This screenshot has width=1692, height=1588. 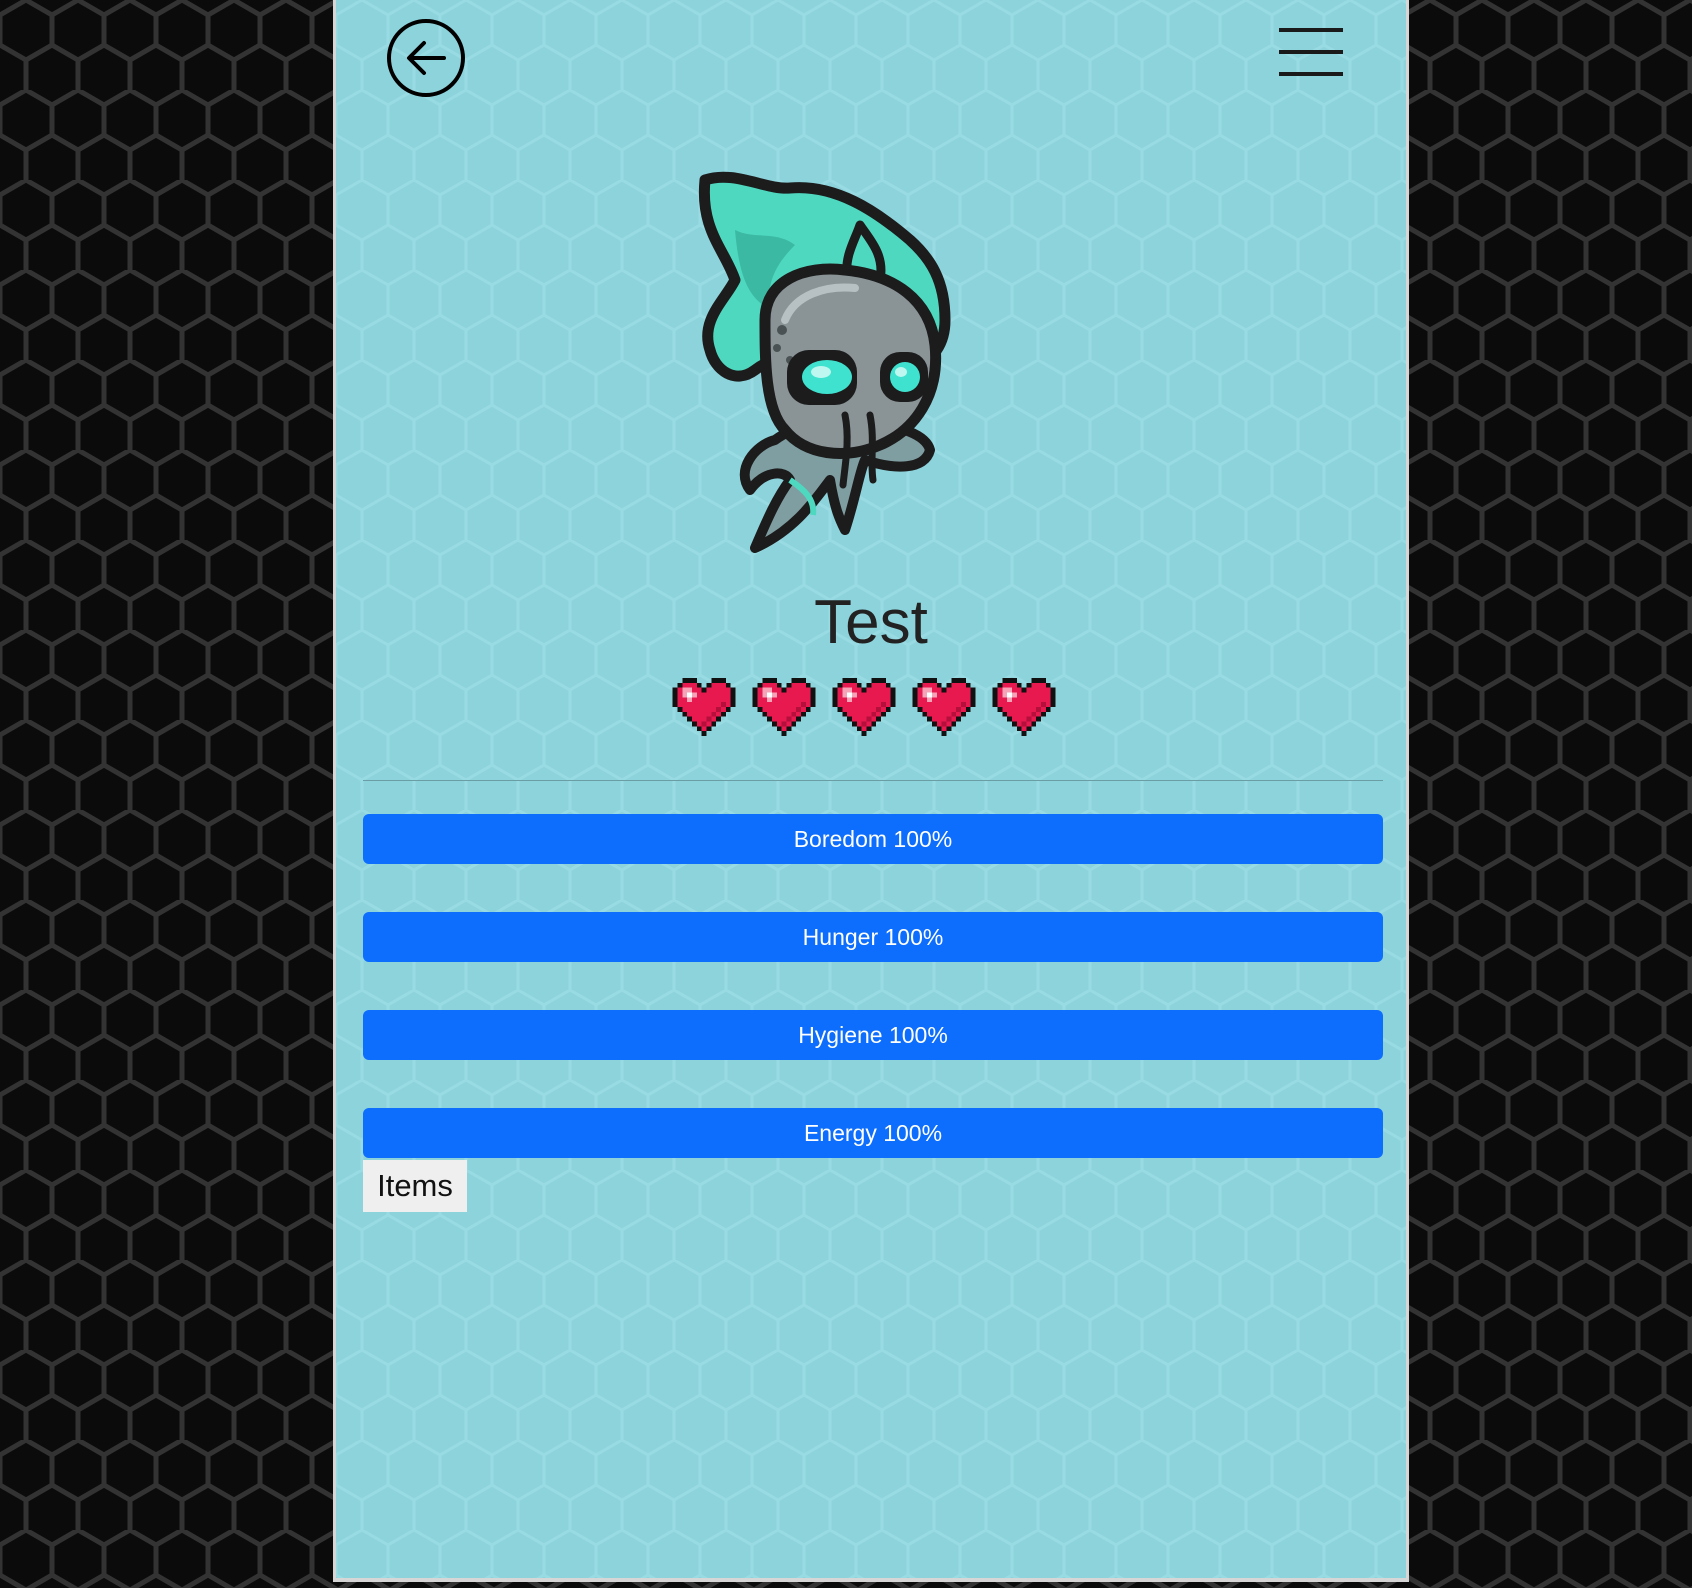 I want to click on energy-progress-fill: Energy 100%, so click(x=873, y=1133).